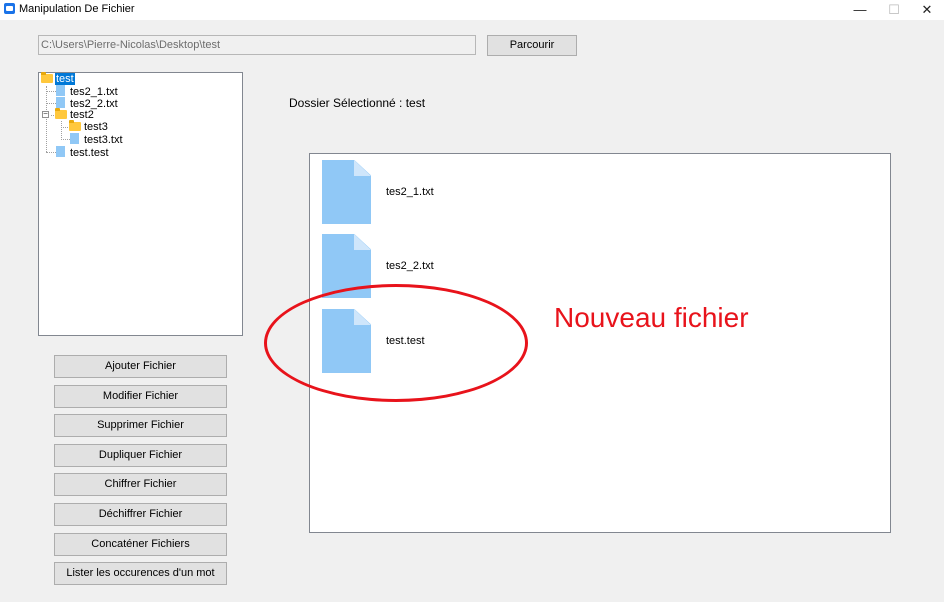  Describe the element at coordinates (9, 8) in the screenshot. I see `app-window-icon` at that location.